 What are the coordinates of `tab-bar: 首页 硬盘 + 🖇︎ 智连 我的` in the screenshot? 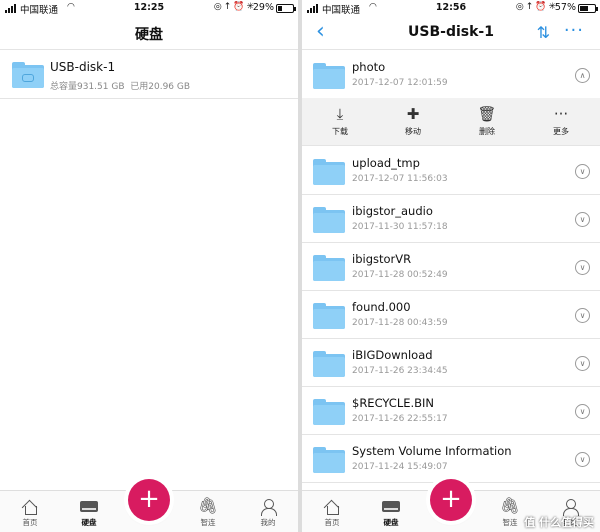 It's located at (149, 505).